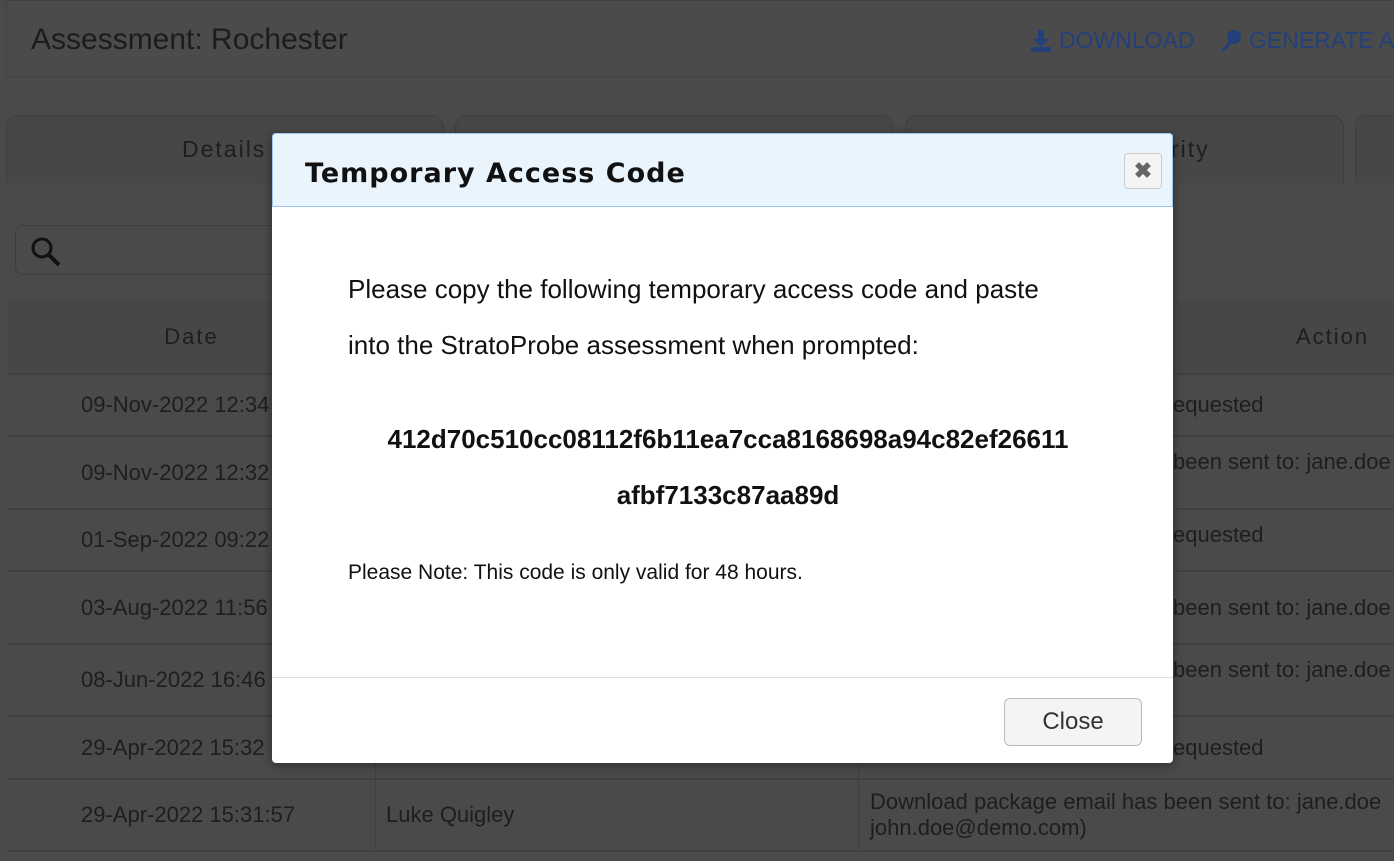 The height and width of the screenshot is (861, 1394). Describe the element at coordinates (722, 677) in the screenshot. I see `dialog-footer-divider` at that location.